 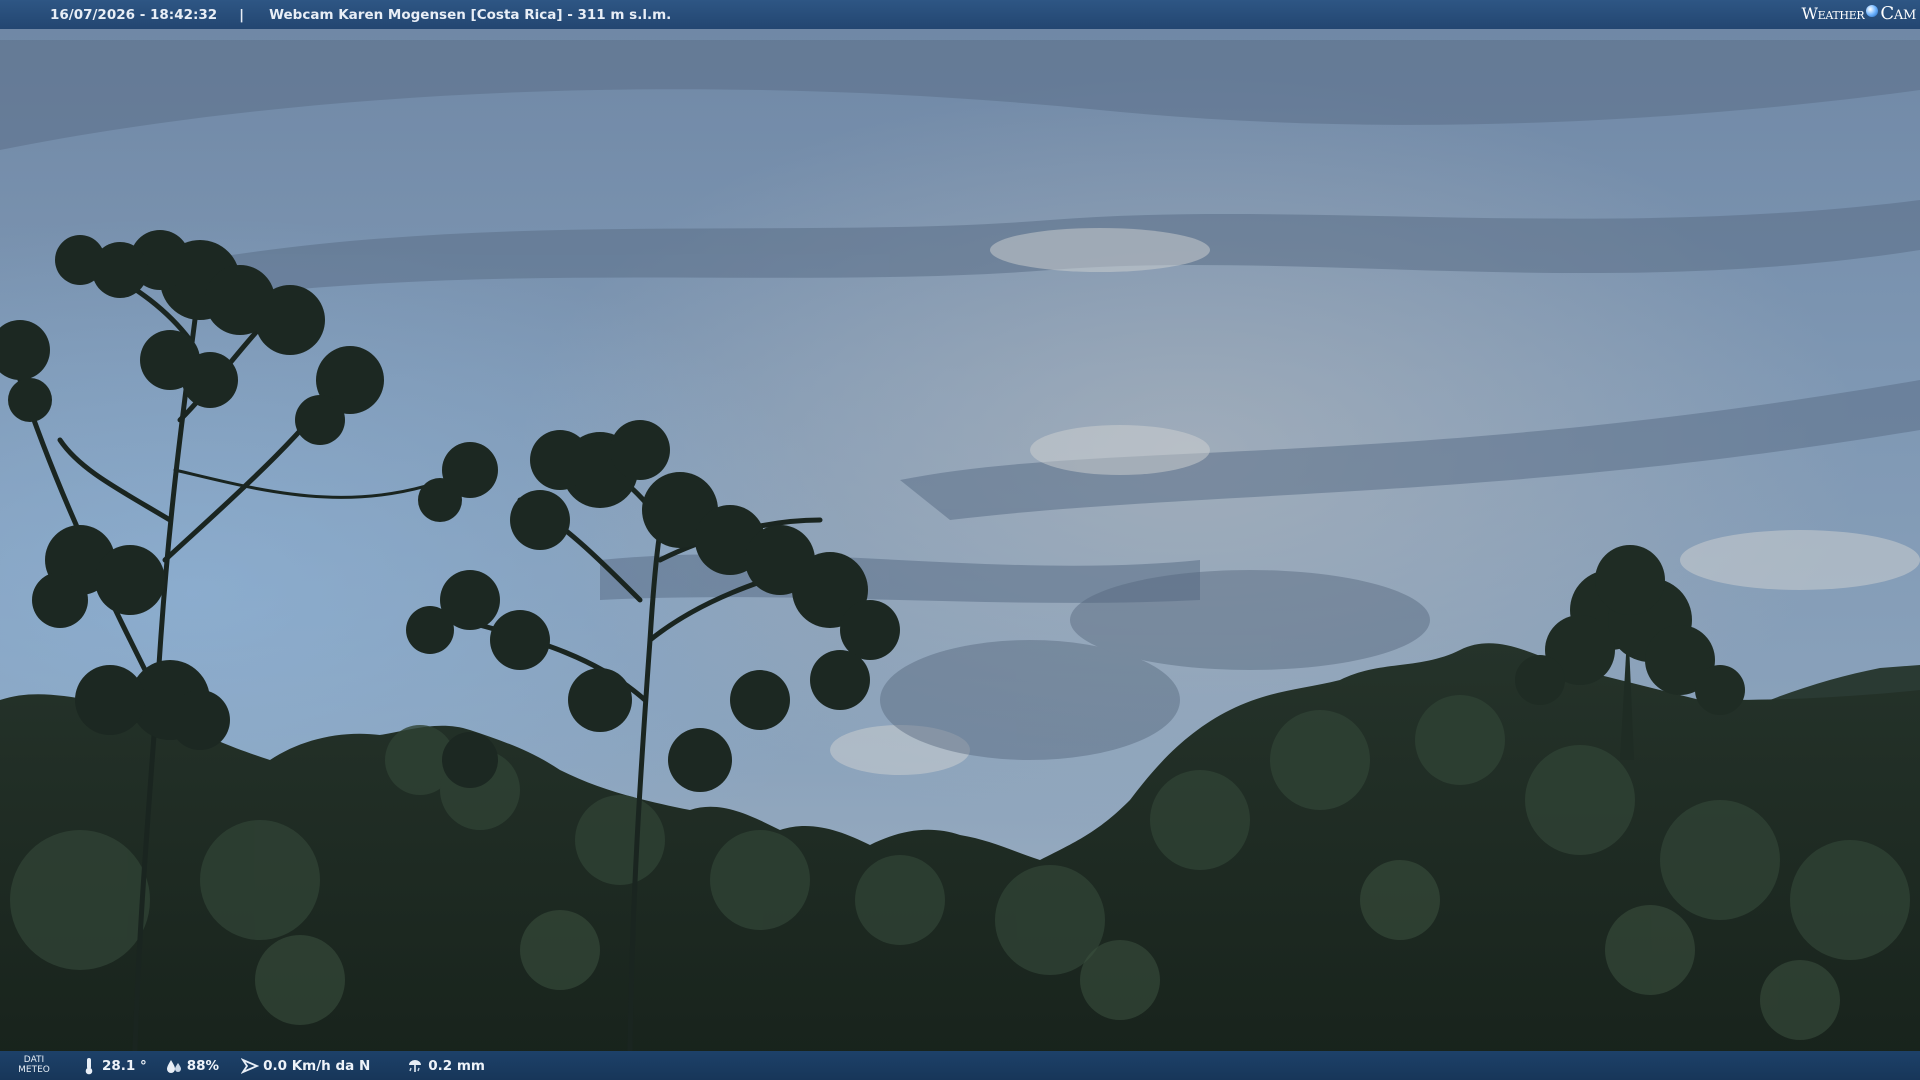 I want to click on humidity-reading: 88%, so click(x=192, y=1066).